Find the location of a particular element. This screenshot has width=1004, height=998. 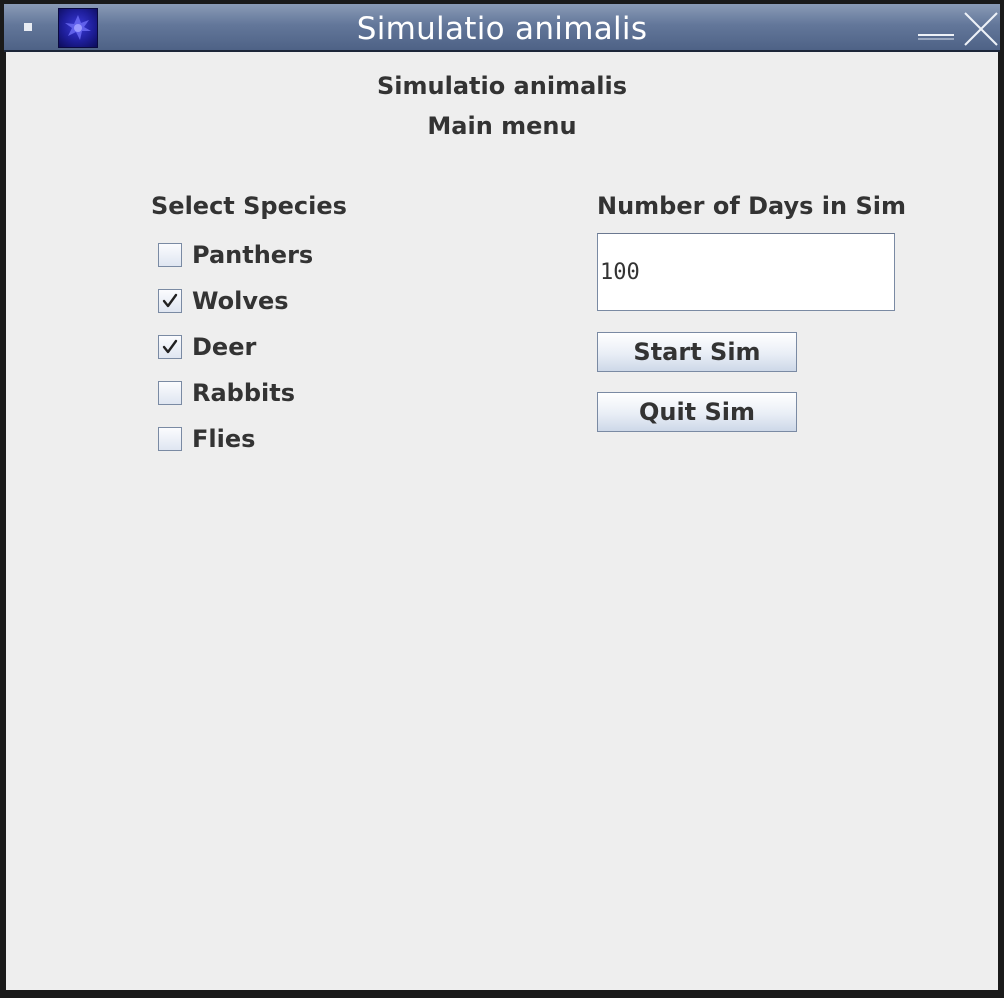

title-bar: Simulatio animalis is located at coordinates (502, 28).